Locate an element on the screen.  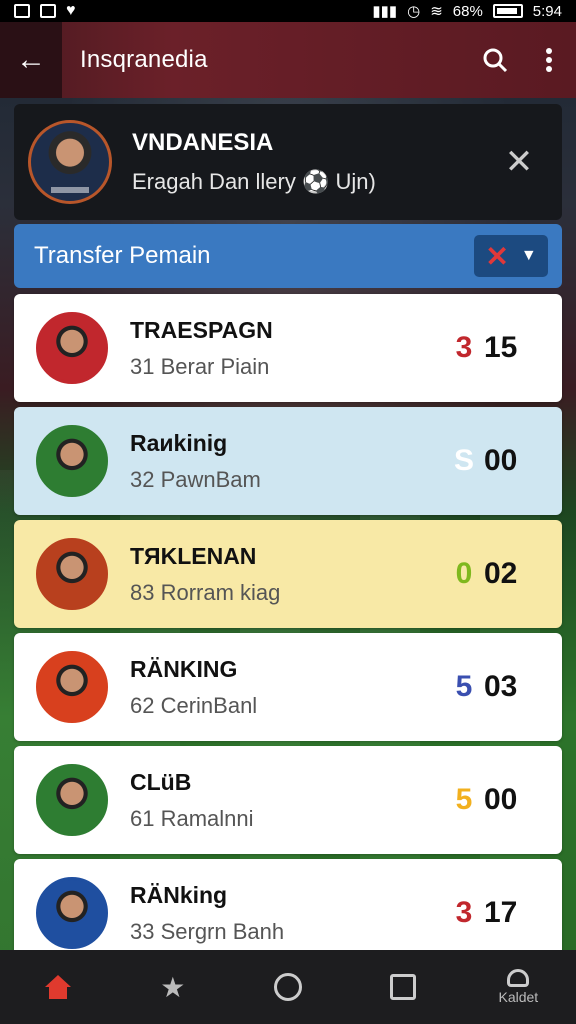
wifi-icon: ≋ is located at coordinates (436, 11).